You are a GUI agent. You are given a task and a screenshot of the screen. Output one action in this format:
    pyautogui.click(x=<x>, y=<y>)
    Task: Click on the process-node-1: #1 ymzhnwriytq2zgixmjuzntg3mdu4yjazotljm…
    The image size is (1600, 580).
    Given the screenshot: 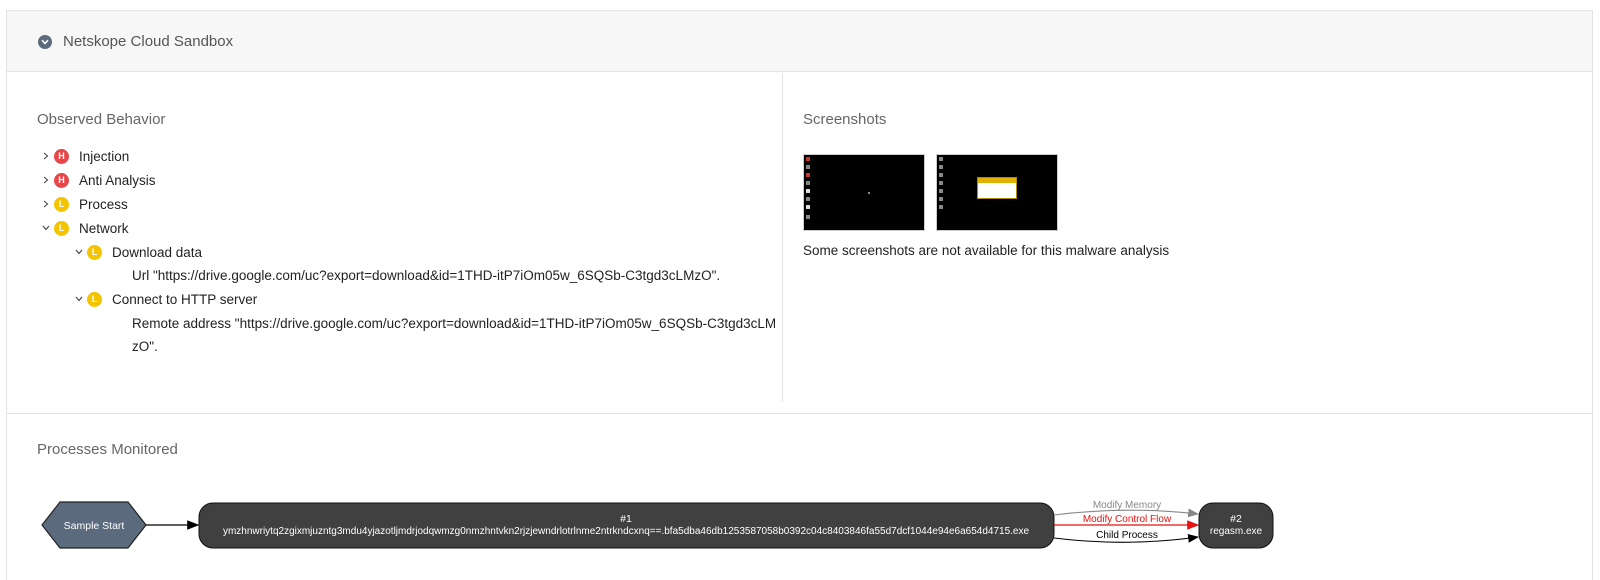 What is the action you would take?
    pyautogui.click(x=626, y=525)
    